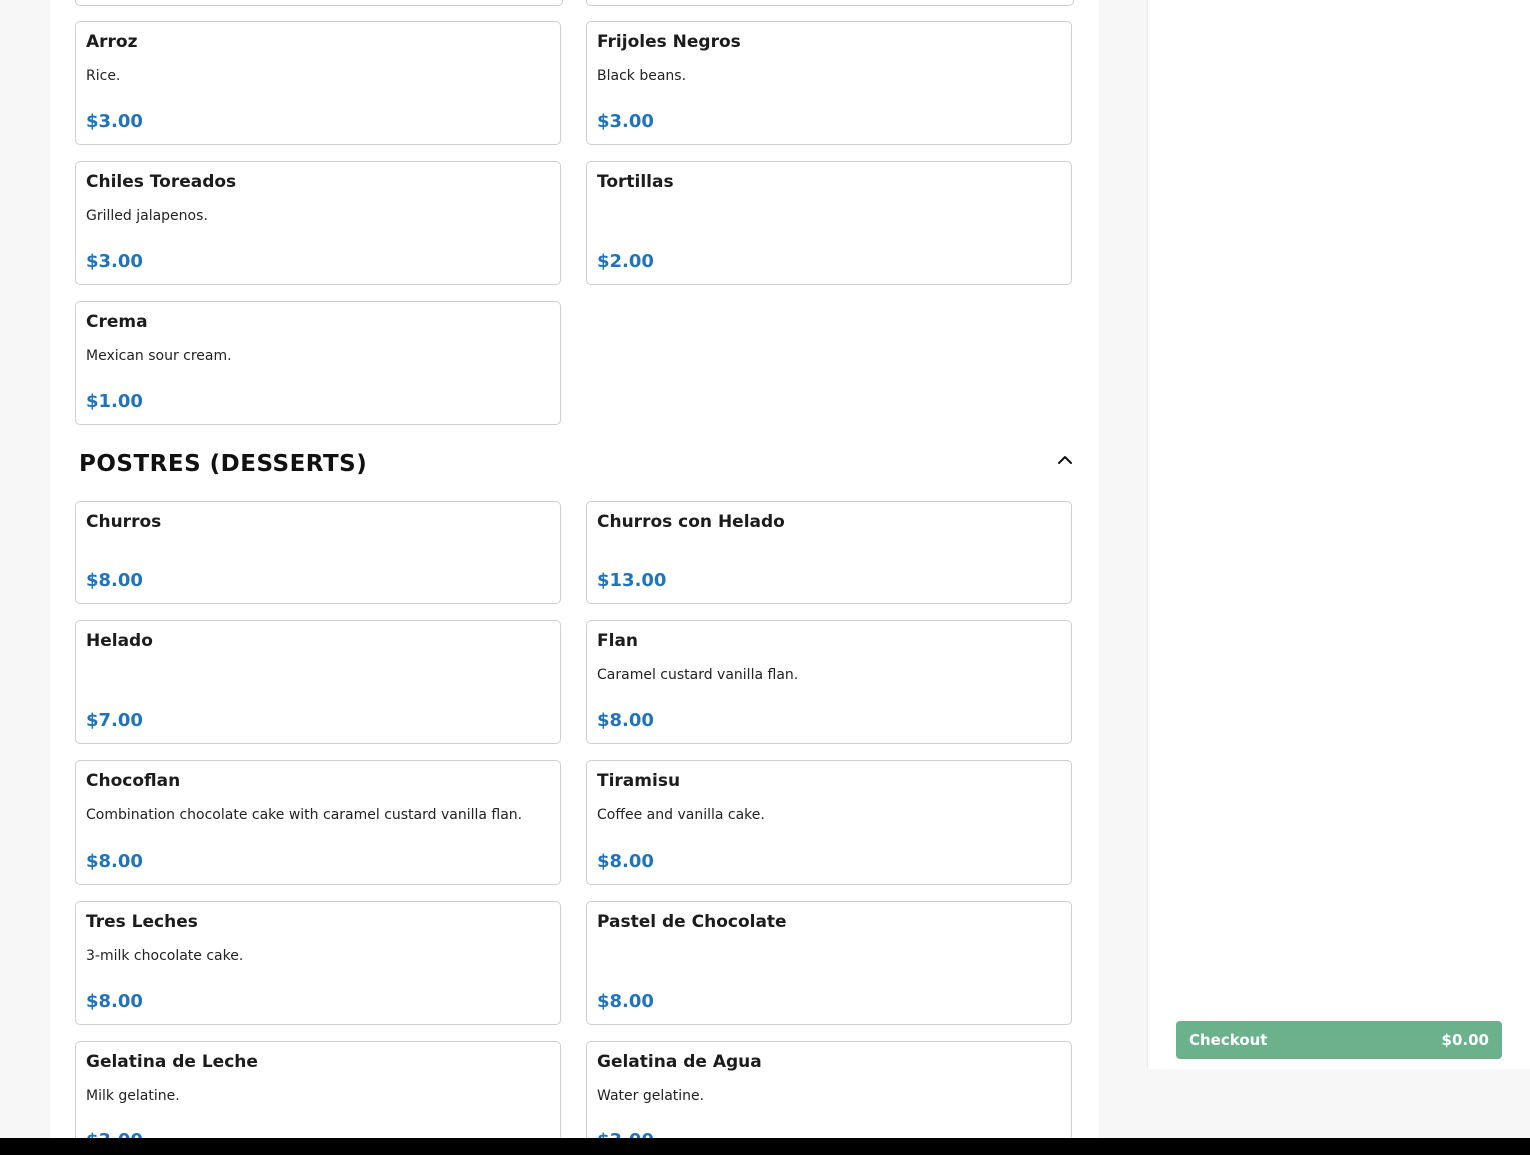  What do you see at coordinates (117, 322) in the screenshot?
I see `menu-item-name: Crema` at bounding box center [117, 322].